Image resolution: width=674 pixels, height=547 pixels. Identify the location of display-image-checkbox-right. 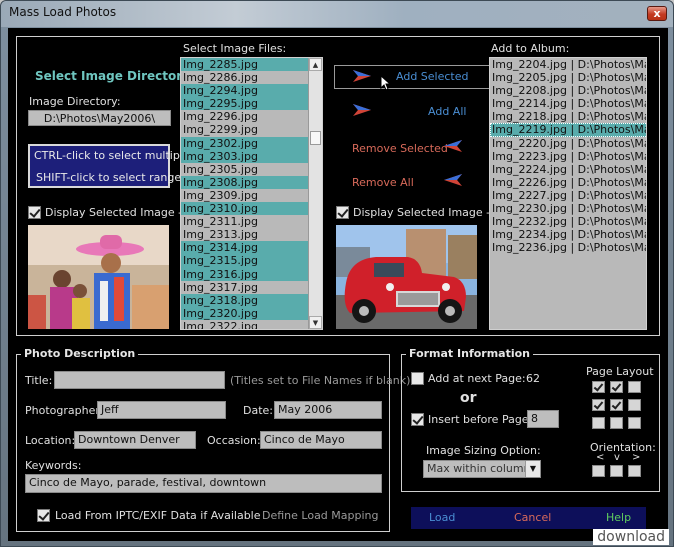
(342, 212).